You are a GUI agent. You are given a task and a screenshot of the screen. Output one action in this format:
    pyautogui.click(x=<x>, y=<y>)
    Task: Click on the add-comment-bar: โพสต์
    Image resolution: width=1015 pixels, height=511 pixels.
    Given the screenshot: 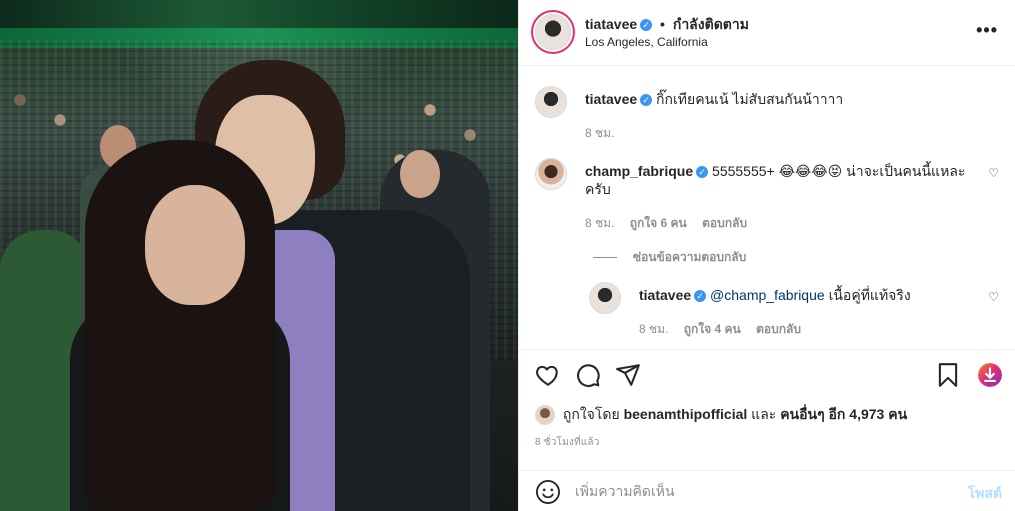 What is the action you would take?
    pyautogui.click(x=767, y=490)
    